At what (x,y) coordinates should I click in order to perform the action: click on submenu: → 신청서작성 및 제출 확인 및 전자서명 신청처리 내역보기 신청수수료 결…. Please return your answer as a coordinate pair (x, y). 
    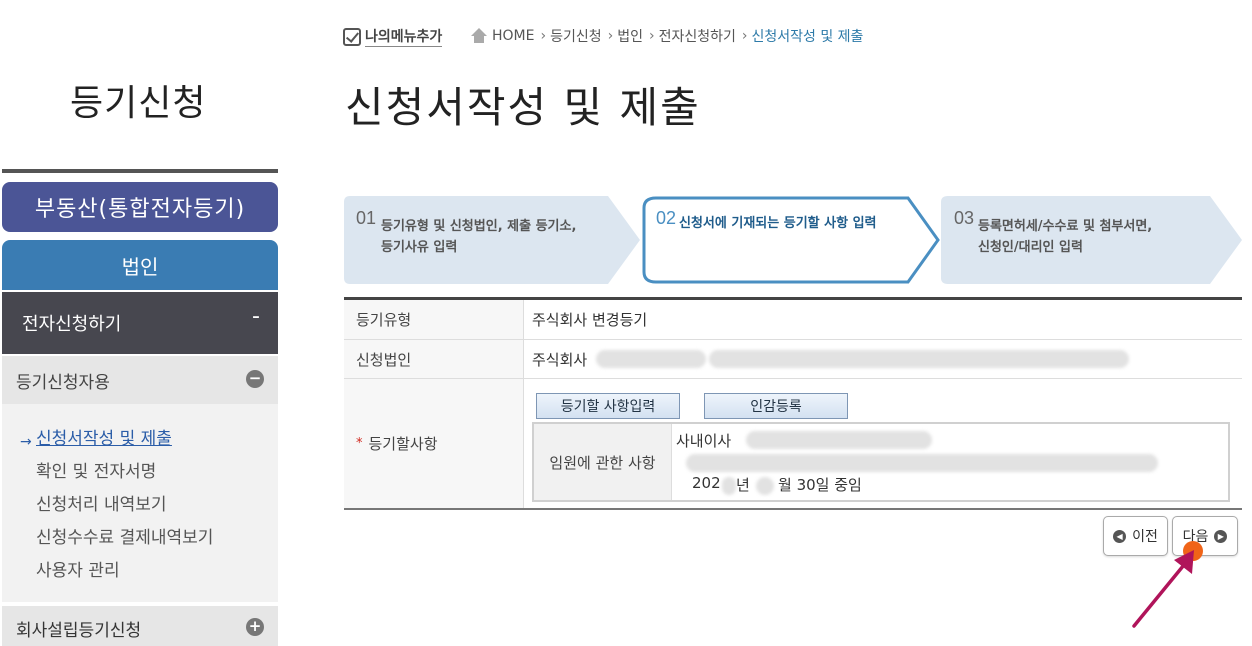
    Looking at the image, I should click on (140, 503).